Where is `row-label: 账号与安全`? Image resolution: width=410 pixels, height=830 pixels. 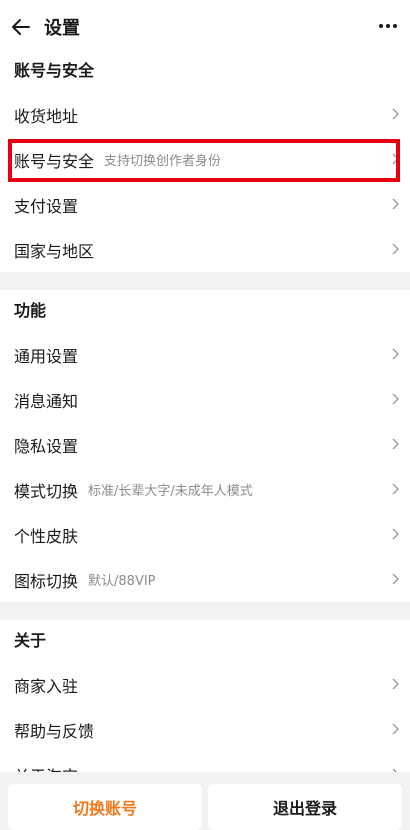
row-label: 账号与安全 is located at coordinates (54, 161).